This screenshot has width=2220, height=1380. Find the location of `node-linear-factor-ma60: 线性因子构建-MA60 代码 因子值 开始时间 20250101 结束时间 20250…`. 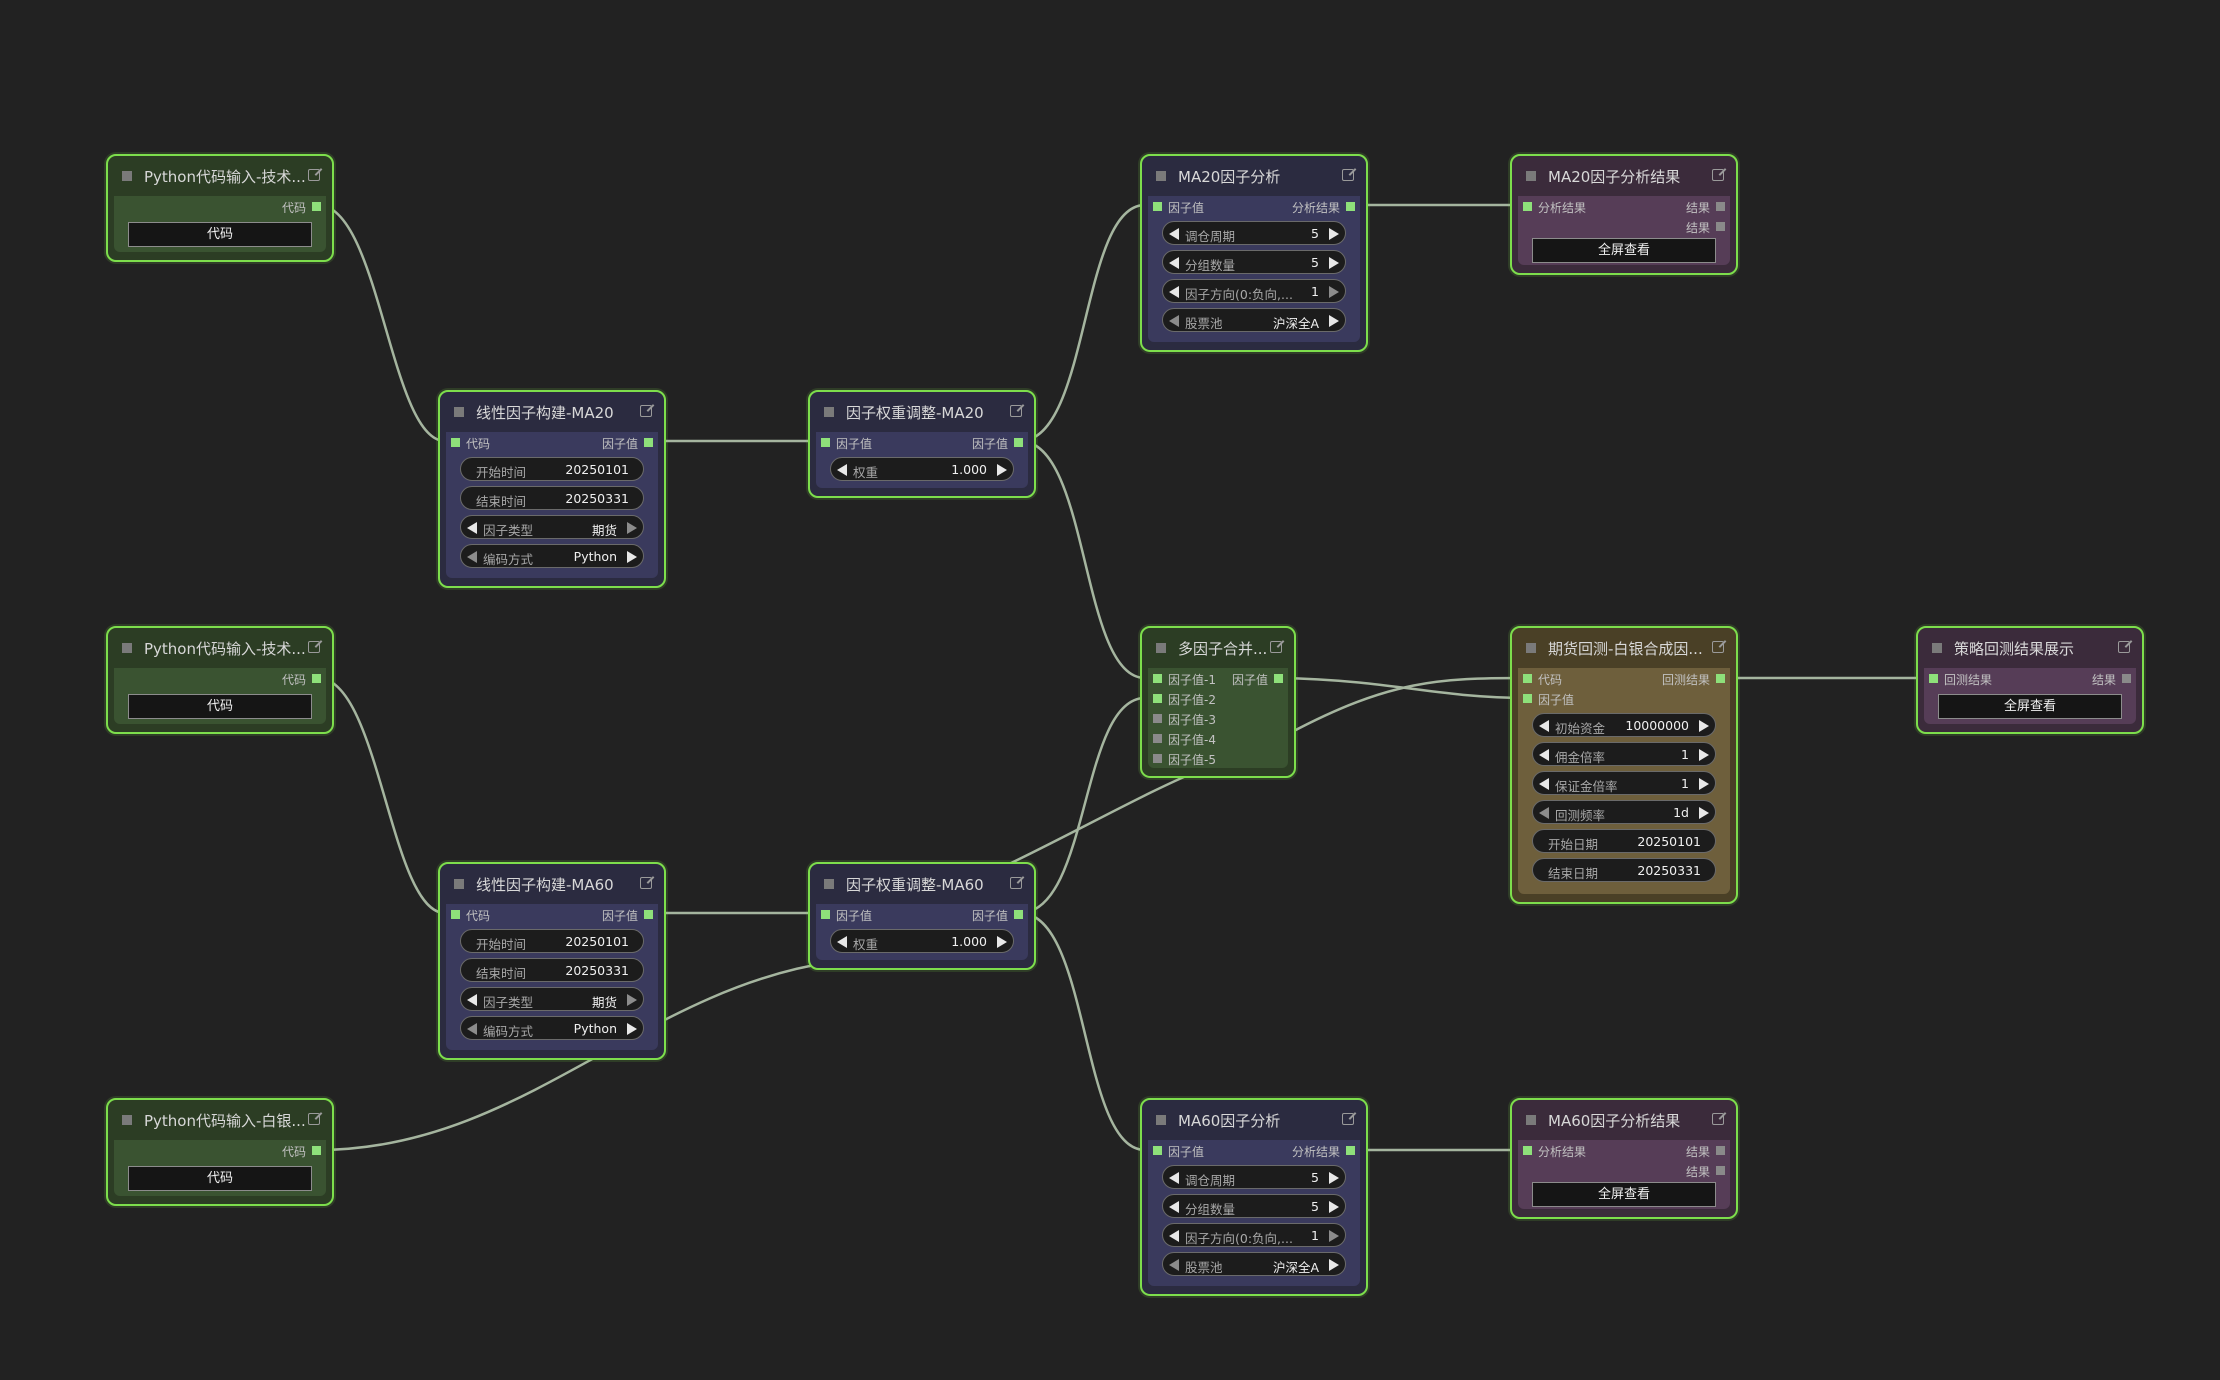

node-linear-factor-ma60: 线性因子构建-MA60 代码 因子值 开始时间 20250101 结束时间 20250… is located at coordinates (552, 961).